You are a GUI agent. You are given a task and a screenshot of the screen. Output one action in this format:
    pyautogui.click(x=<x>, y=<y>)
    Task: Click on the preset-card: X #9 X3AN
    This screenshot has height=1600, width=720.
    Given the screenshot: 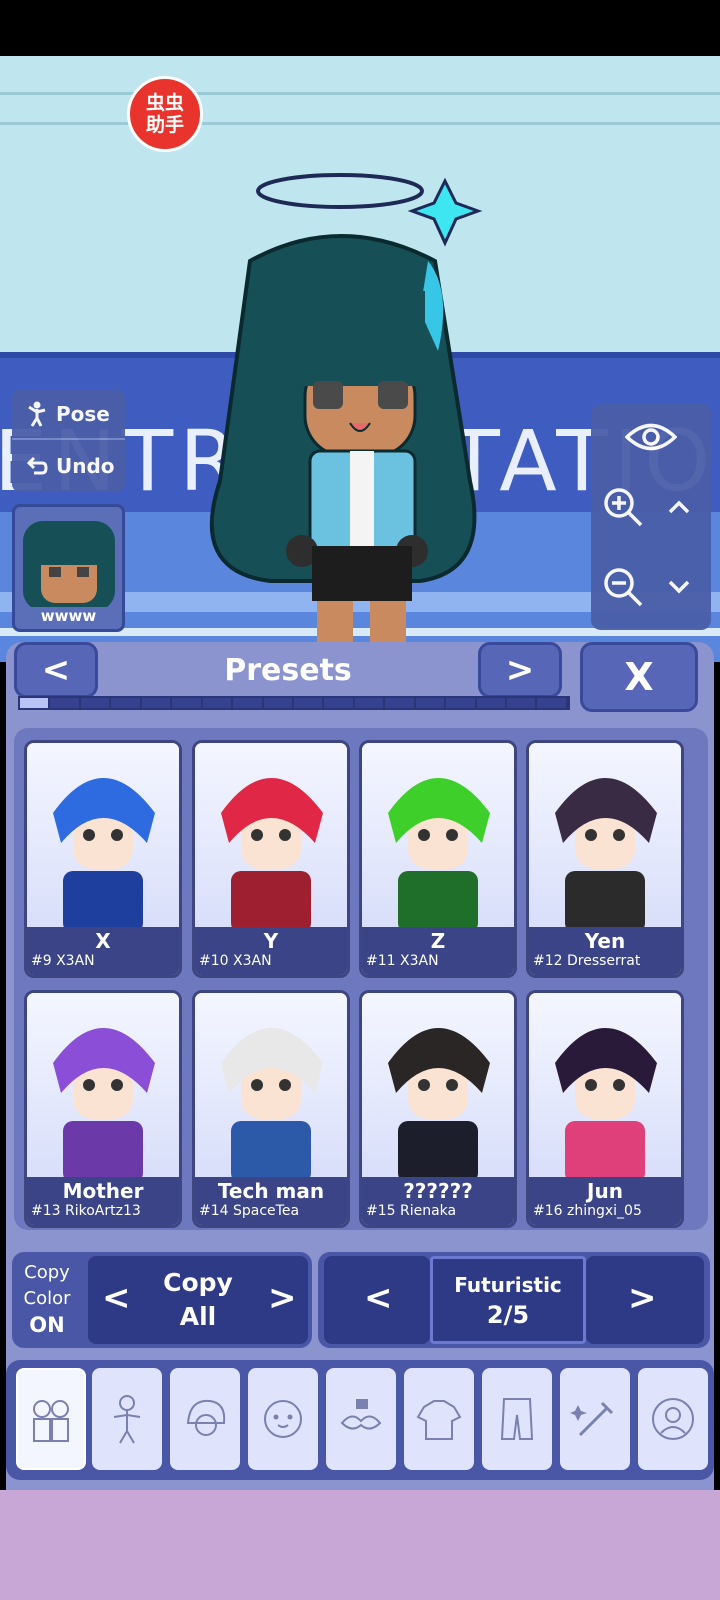 What is the action you would take?
    pyautogui.click(x=103, y=859)
    